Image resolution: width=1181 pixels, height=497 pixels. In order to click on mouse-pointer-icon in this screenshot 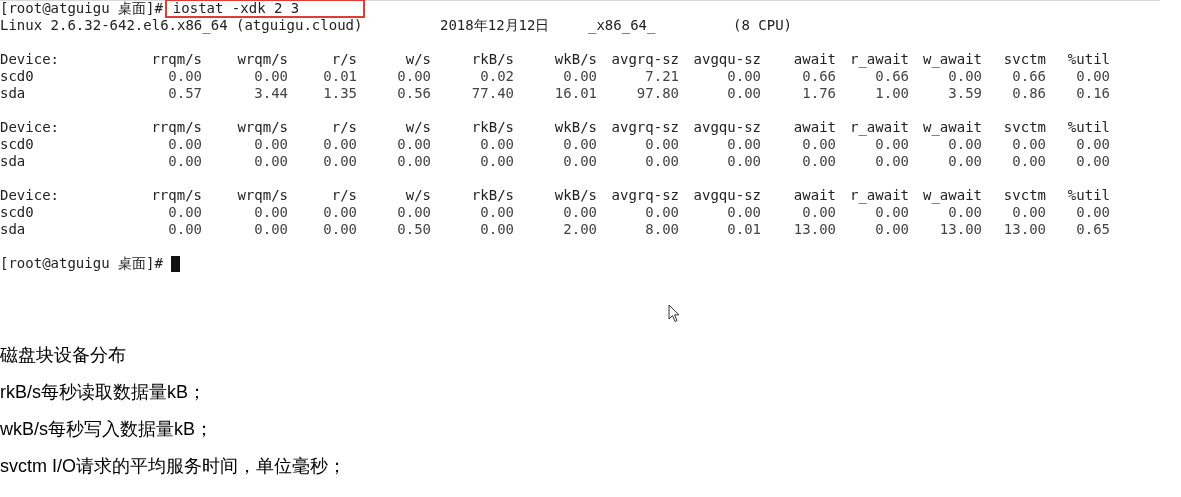, I will do `click(674, 313)`.